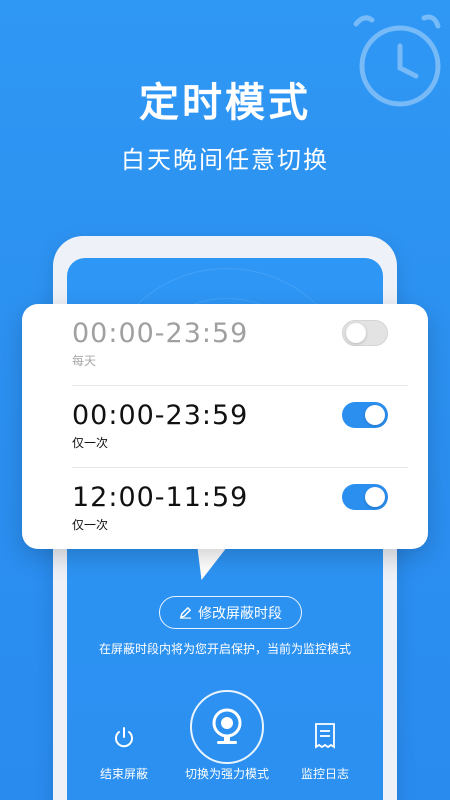 This screenshot has width=450, height=800. What do you see at coordinates (185, 612) in the screenshot?
I see `pencil-icon` at bounding box center [185, 612].